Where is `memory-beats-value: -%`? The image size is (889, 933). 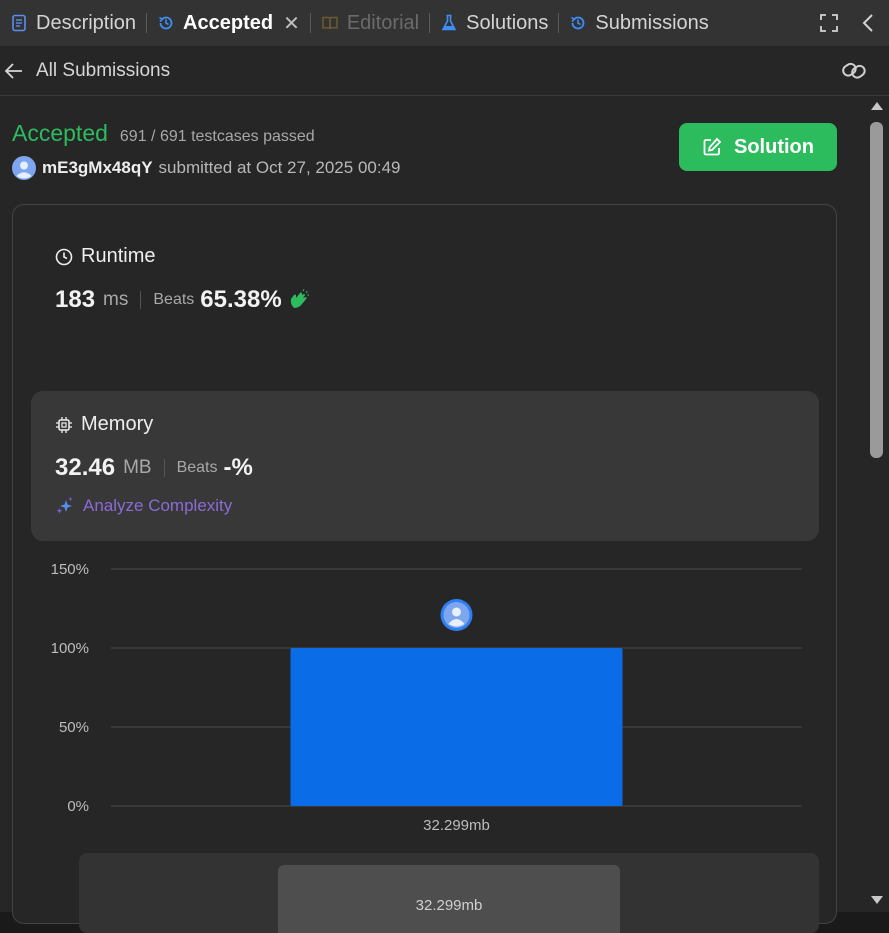 memory-beats-value: -% is located at coordinates (238, 467).